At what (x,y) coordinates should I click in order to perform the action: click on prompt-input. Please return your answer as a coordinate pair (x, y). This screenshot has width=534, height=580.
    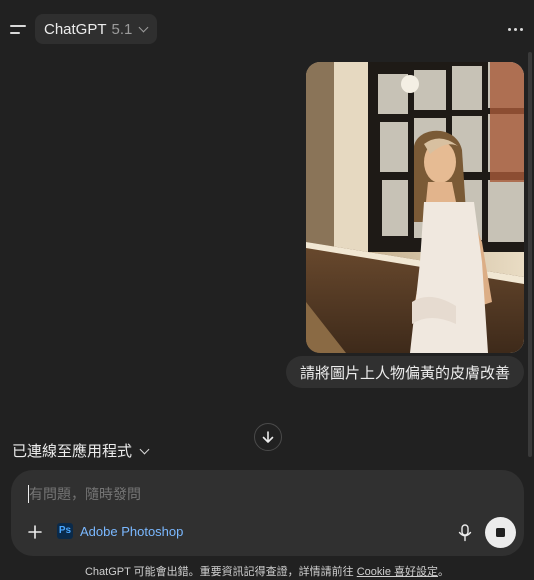
    Looking at the image, I should click on (267, 486).